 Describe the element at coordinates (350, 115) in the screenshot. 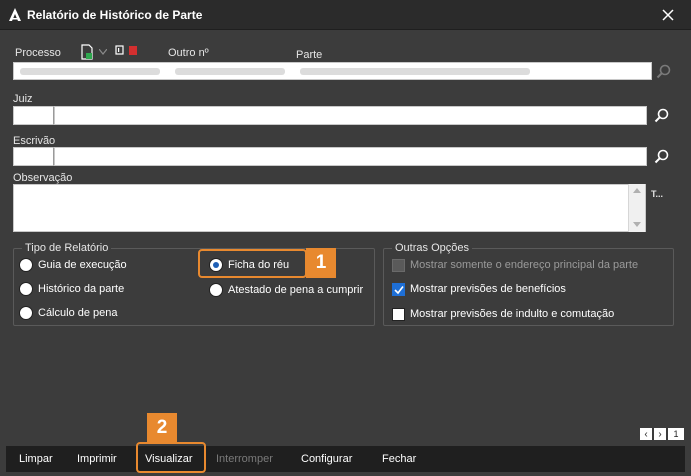

I see `juiz-name-field` at that location.